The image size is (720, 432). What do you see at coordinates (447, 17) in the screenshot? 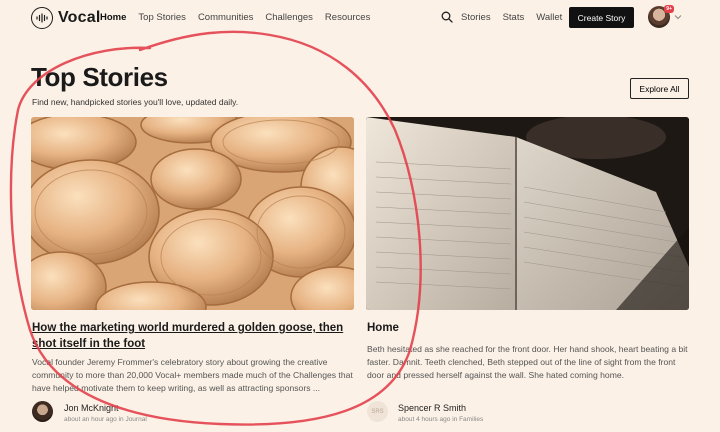
I see `search-icon` at bounding box center [447, 17].